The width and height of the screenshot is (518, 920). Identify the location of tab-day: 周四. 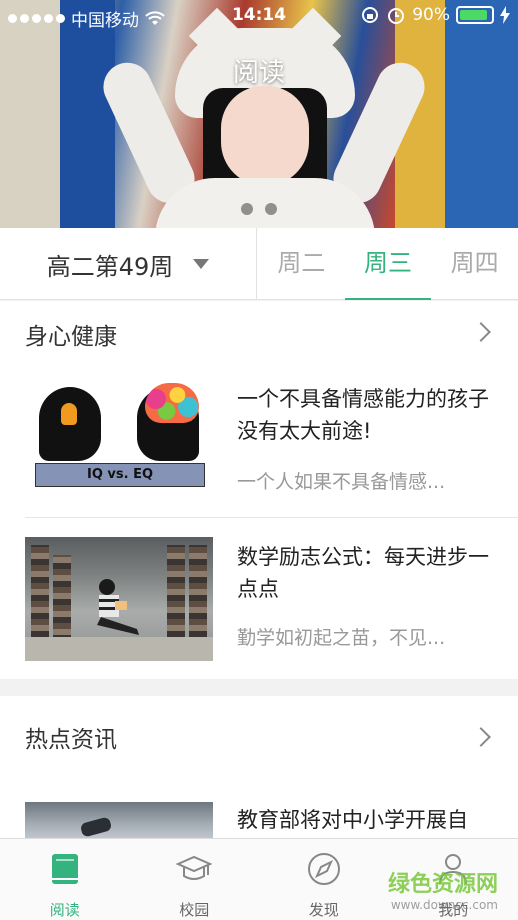
(474, 264).